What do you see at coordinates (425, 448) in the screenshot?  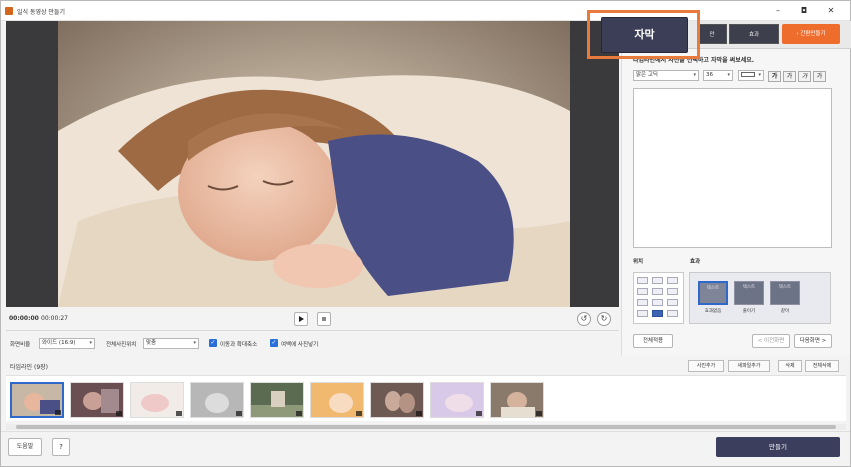 I see `bottom-bar: 도움말 ? 만들기` at bounding box center [425, 448].